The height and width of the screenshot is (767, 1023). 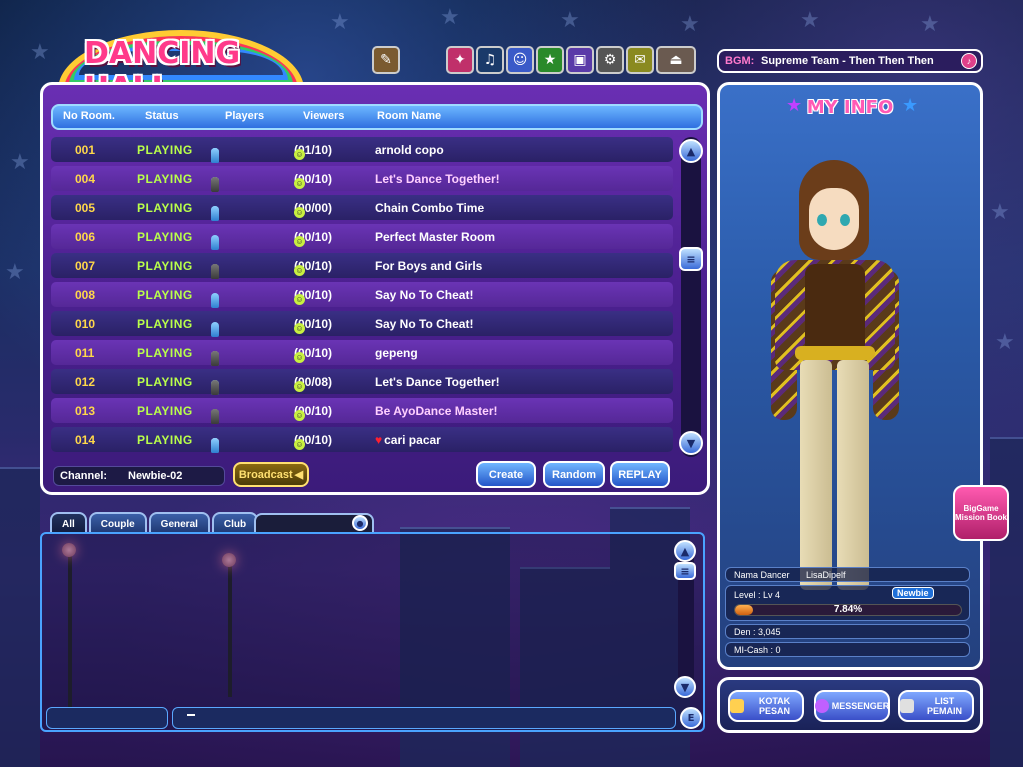 What do you see at coordinates (362, 150) in the screenshot?
I see `table-row: 001 PLAYING ☺ (01/10) arnold copo` at bounding box center [362, 150].